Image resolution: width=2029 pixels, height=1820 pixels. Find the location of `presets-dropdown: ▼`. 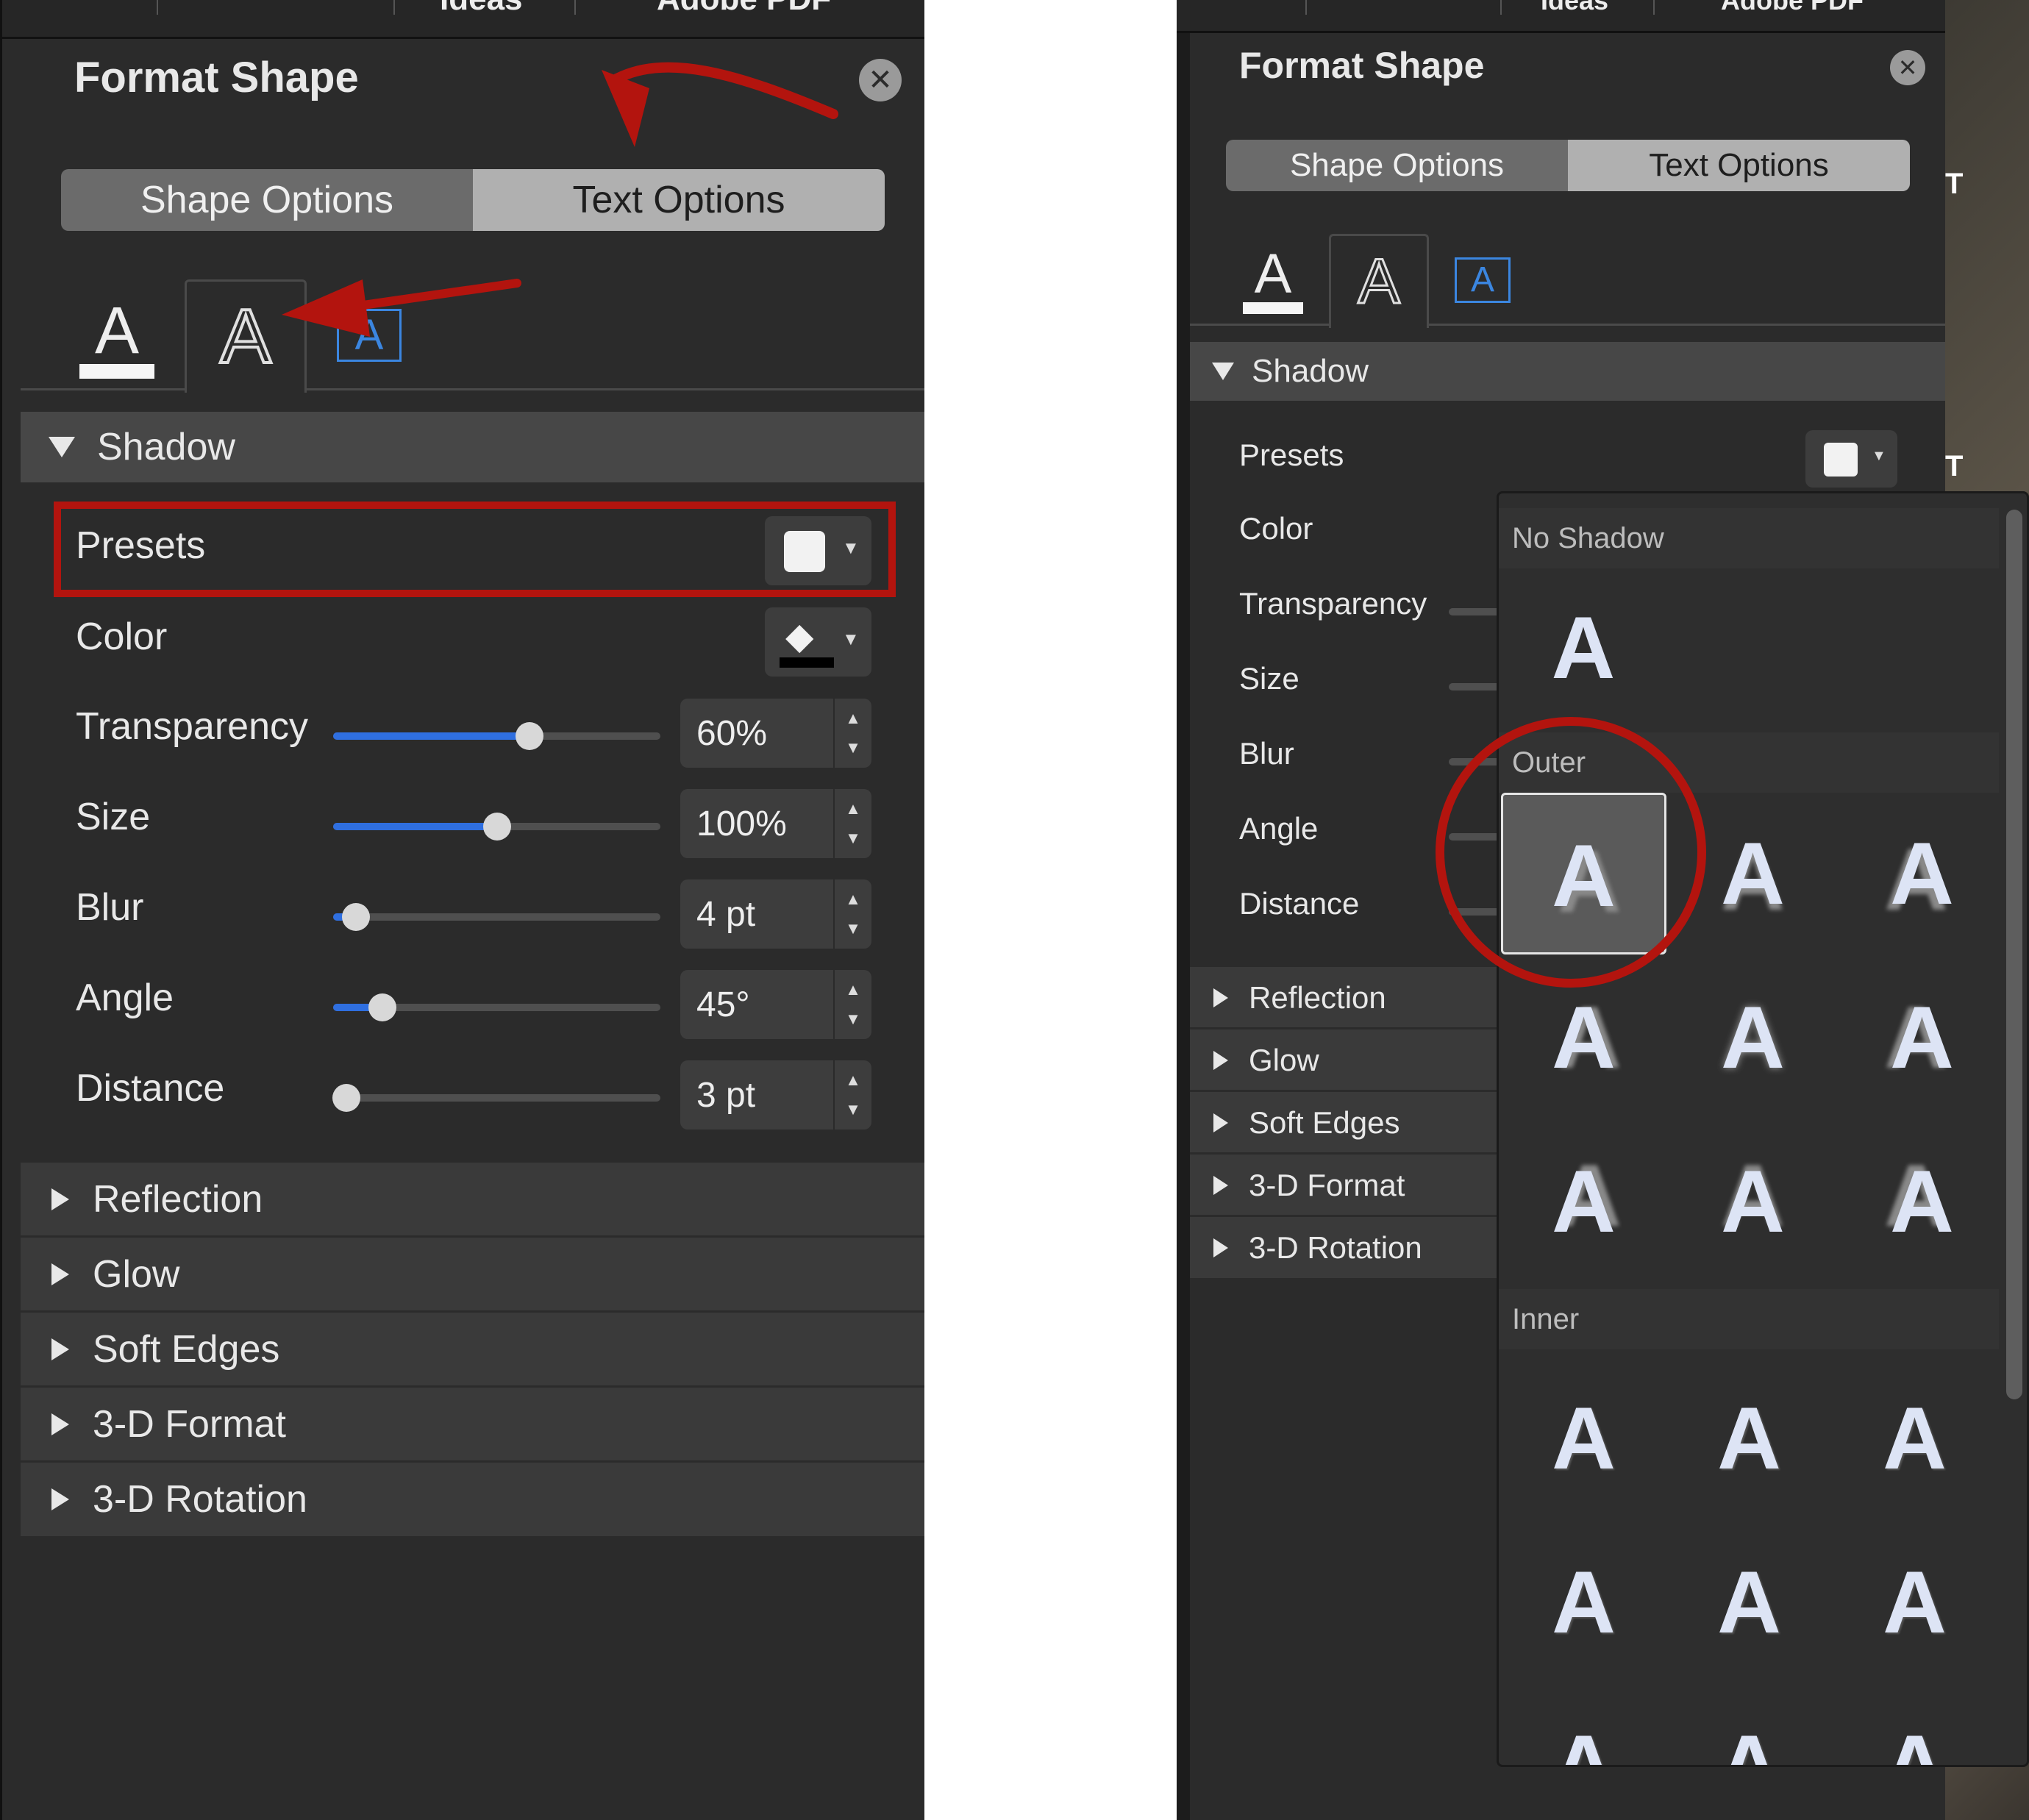

presets-dropdown: ▼ is located at coordinates (1851, 459).